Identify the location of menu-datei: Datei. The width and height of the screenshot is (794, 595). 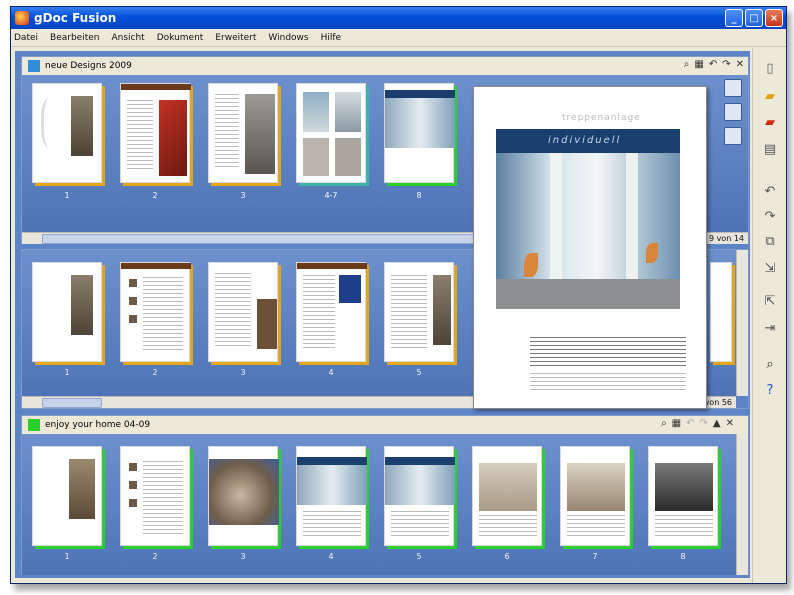
(26, 38).